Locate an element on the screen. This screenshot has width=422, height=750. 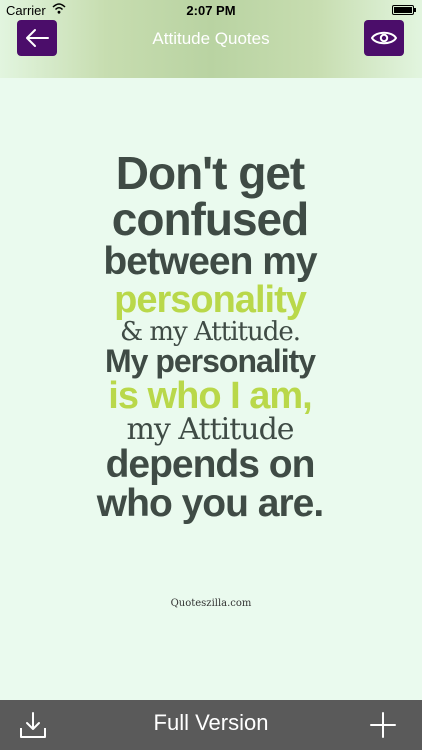
quote-line: who you are. is located at coordinates (210, 503).